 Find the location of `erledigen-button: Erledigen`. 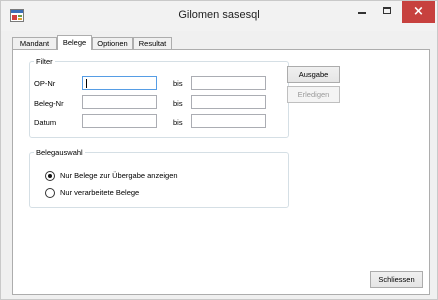

erledigen-button: Erledigen is located at coordinates (313, 94).